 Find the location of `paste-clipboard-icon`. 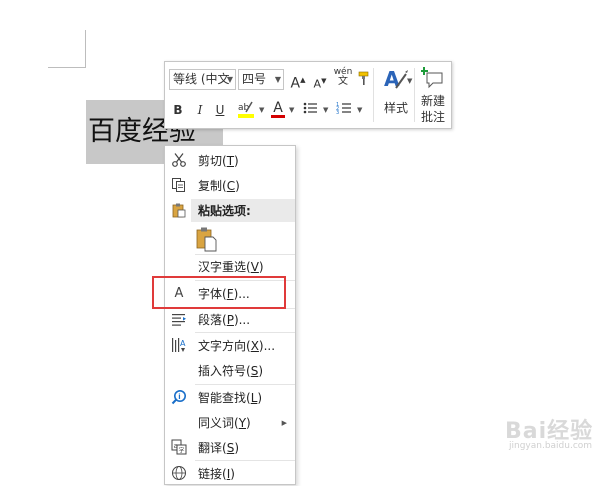

paste-clipboard-icon is located at coordinates (206, 239).